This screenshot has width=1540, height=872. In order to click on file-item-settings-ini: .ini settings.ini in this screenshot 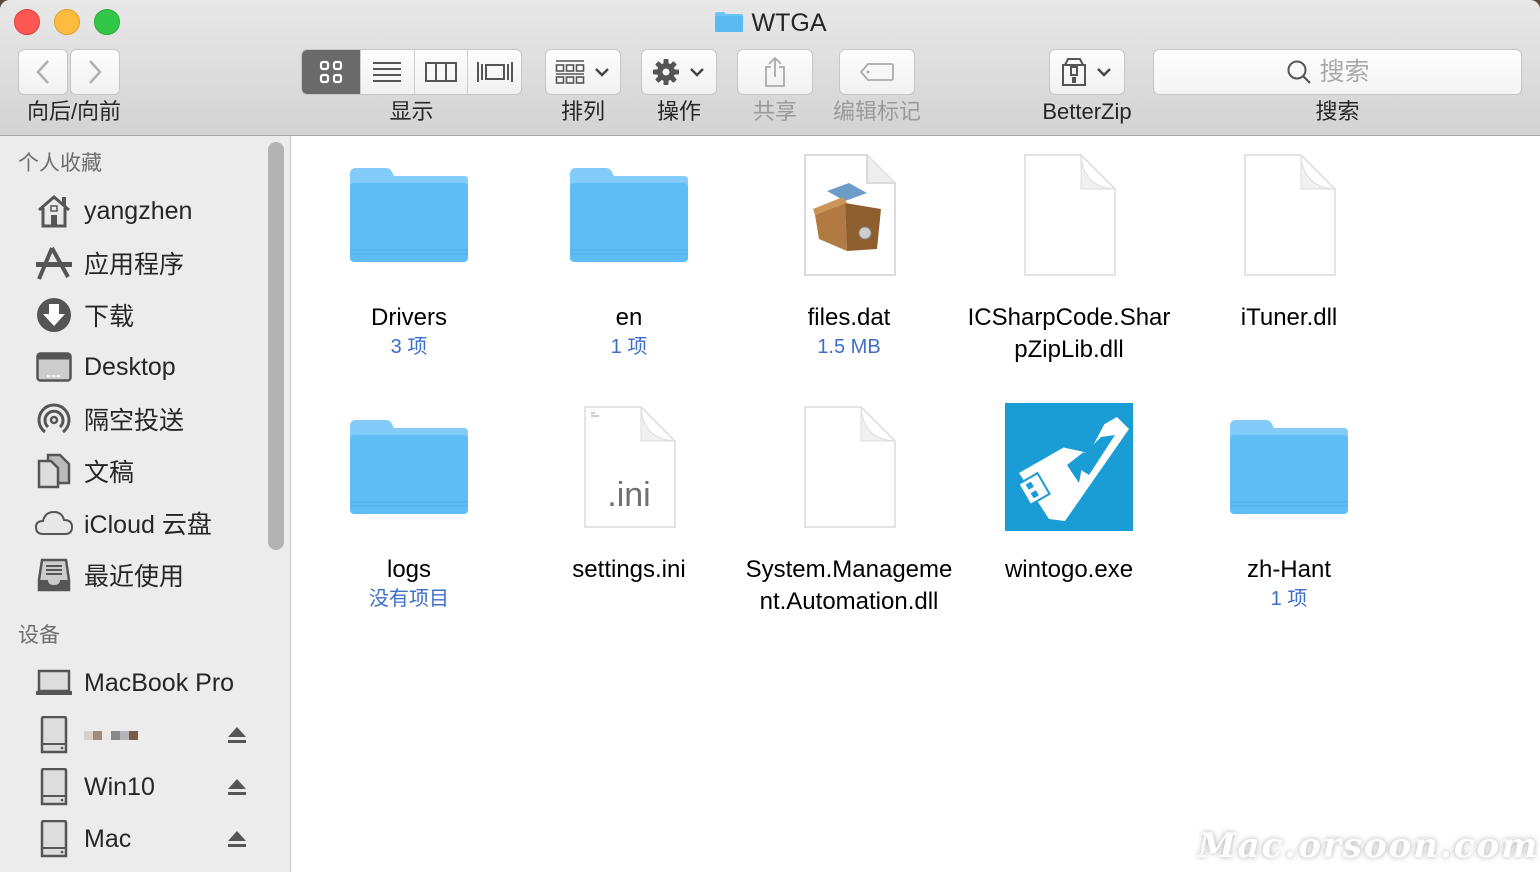, I will do `click(629, 494)`.